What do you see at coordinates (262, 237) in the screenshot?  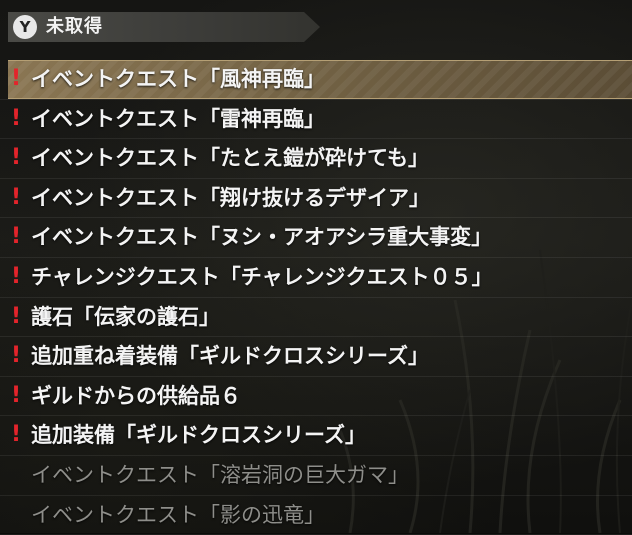 I see `list-item-label: イベントクエスト「ヌシ・アオアシラ重大事変」` at bounding box center [262, 237].